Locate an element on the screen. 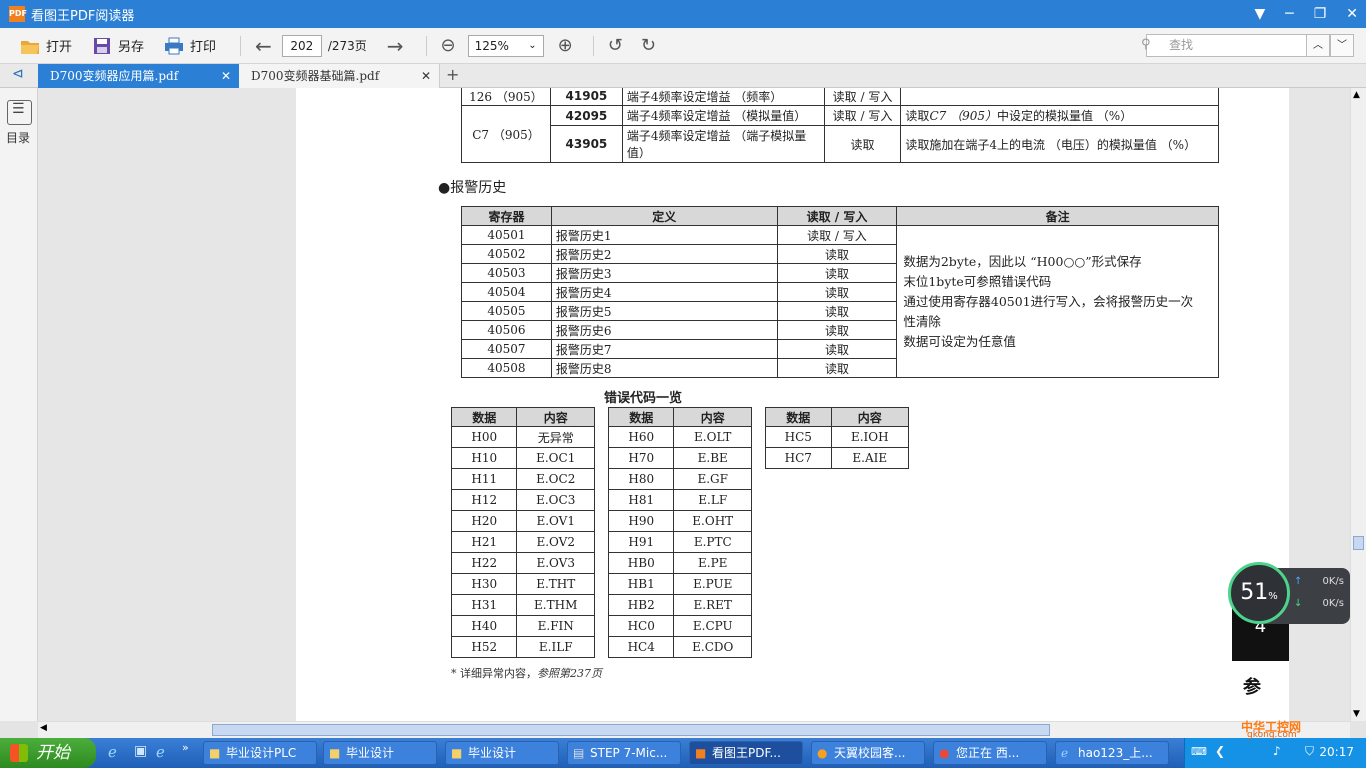 This screenshot has width=1366, height=768. zoom-out-icon: ⊖ is located at coordinates (448, 45).